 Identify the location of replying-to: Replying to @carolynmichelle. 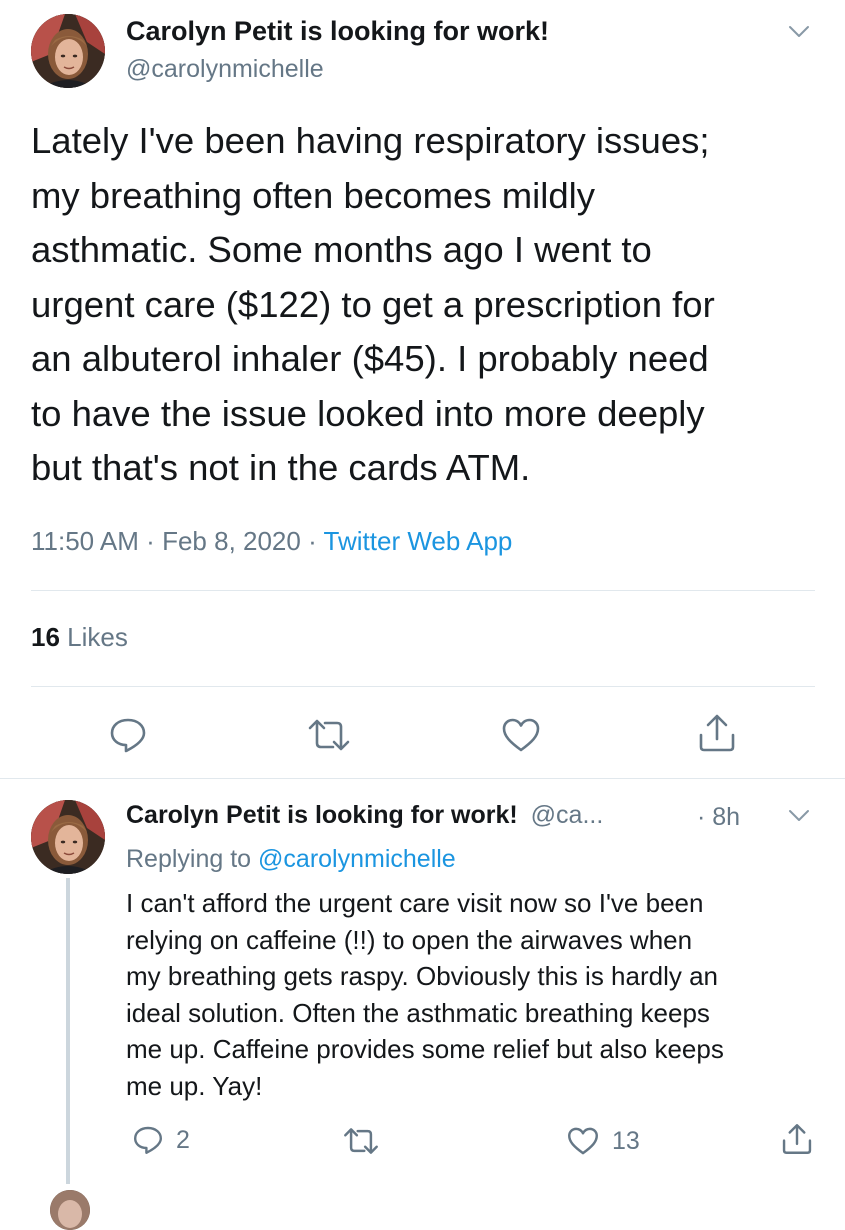
(291, 859).